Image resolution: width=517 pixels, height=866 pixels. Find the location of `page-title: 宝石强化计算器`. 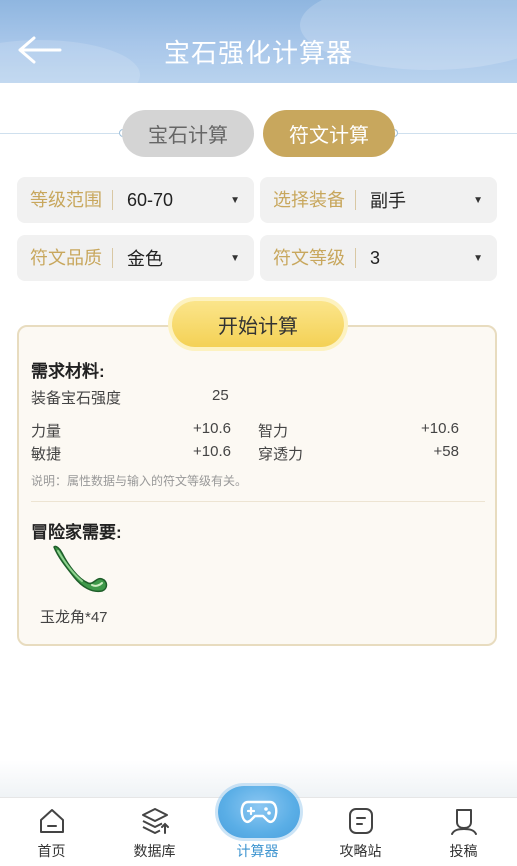

page-title: 宝石强化计算器 is located at coordinates (258, 53).